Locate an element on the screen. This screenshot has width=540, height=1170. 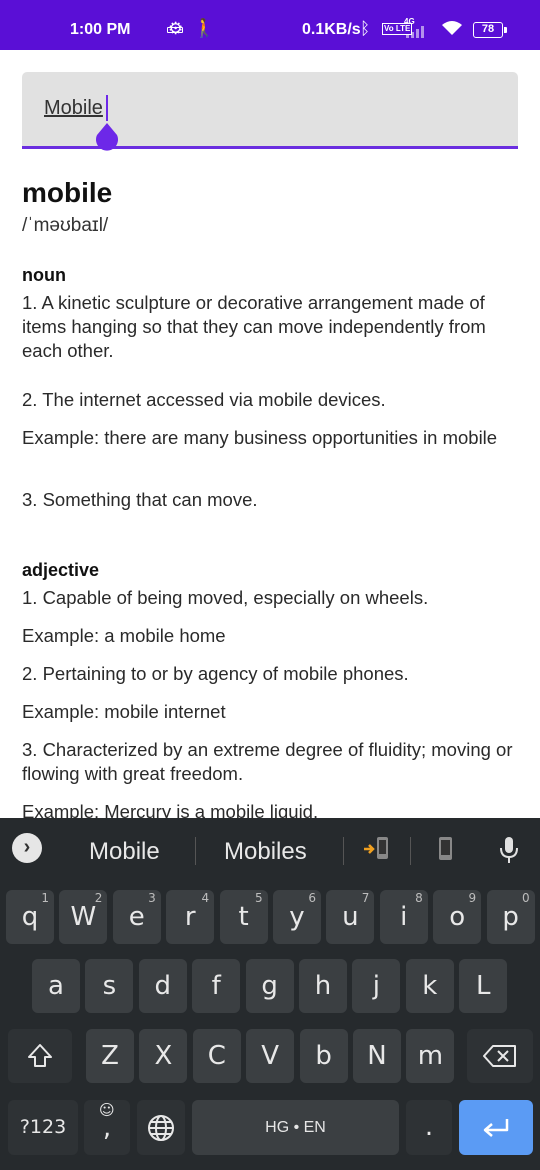
key-label: y is located at coordinates (297, 917).